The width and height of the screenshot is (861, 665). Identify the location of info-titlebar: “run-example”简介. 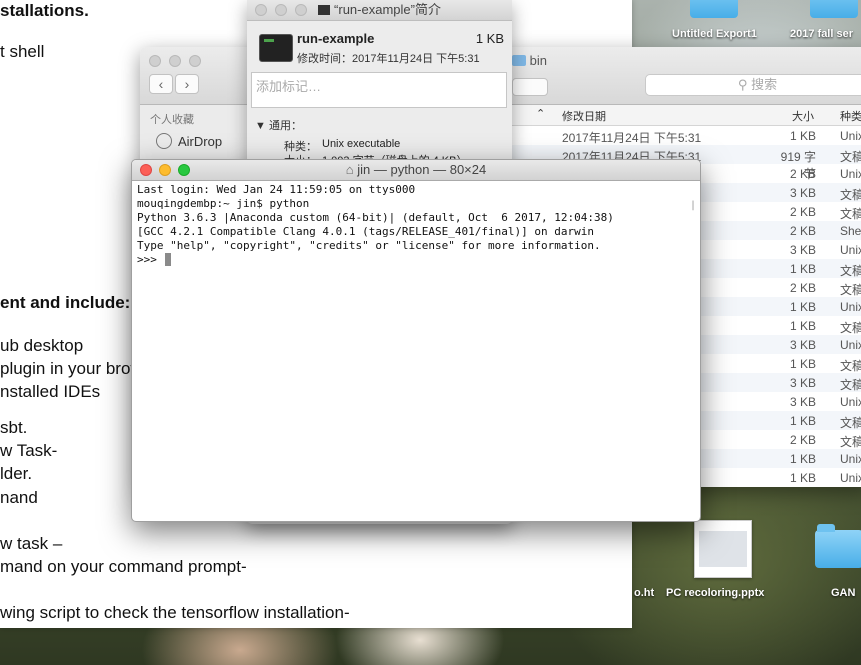
(379, 10).